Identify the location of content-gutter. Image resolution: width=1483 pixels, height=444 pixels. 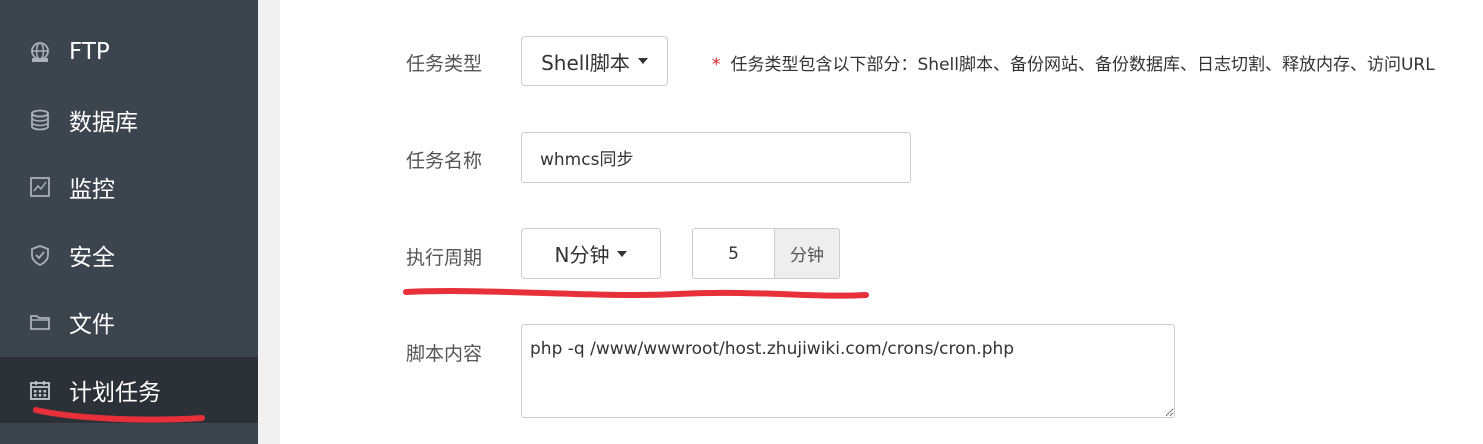
(269, 222).